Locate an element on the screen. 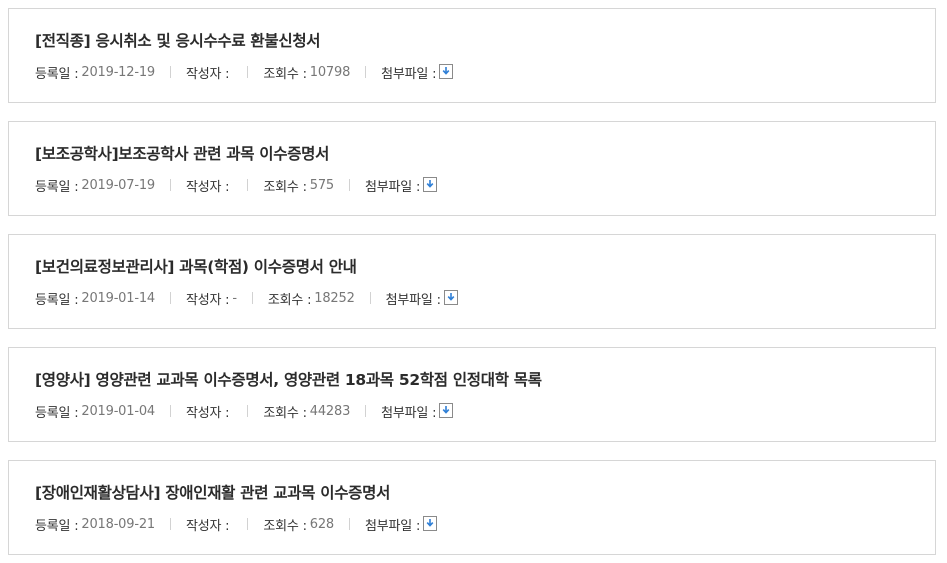 The image size is (947, 563). date-value: 2019-12-19 is located at coordinates (118, 72).